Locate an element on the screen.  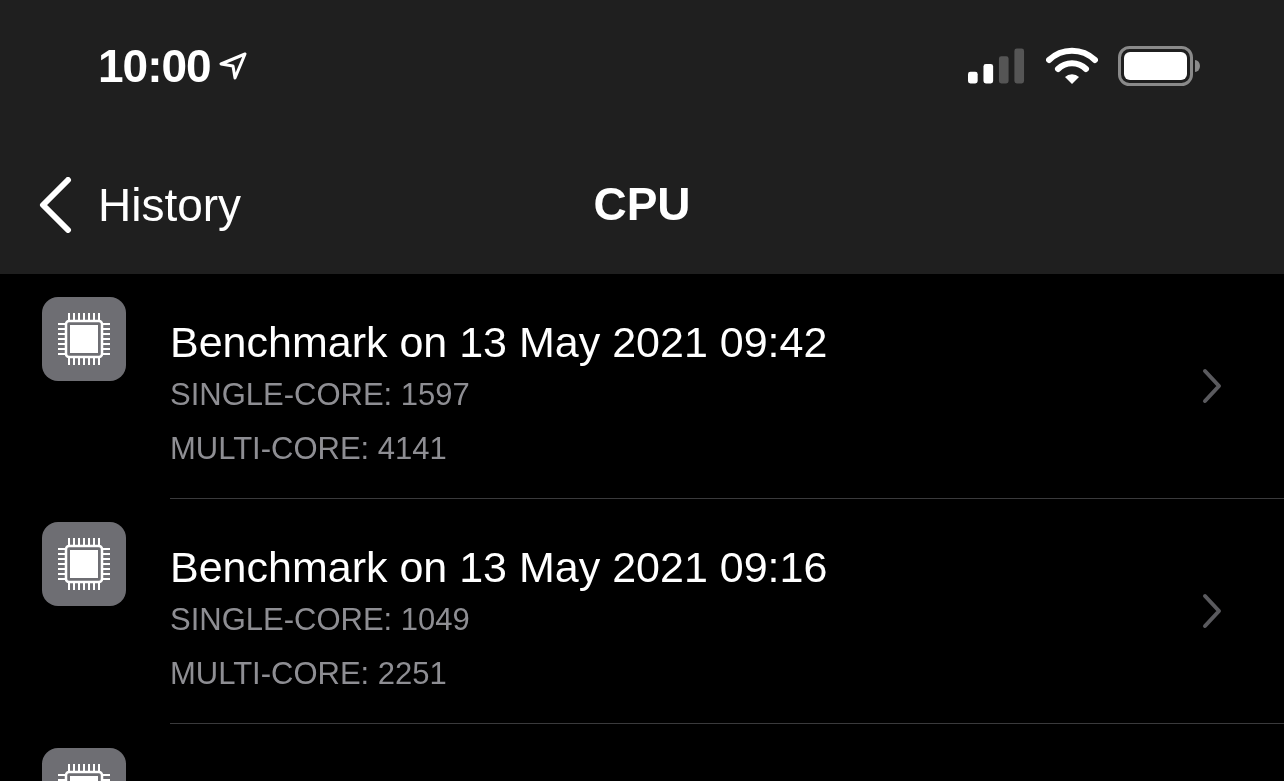
benchmark-title: Benchmark on 13 May 2021 09:42 is located at coordinates (499, 342).